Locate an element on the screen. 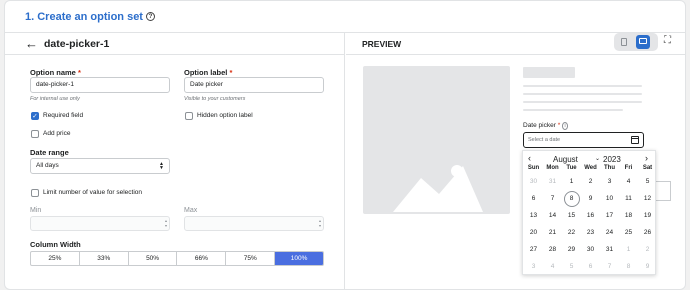 Image resolution: width=690 pixels, height=290 pixels. calendar-day: 15 is located at coordinates (571, 215).